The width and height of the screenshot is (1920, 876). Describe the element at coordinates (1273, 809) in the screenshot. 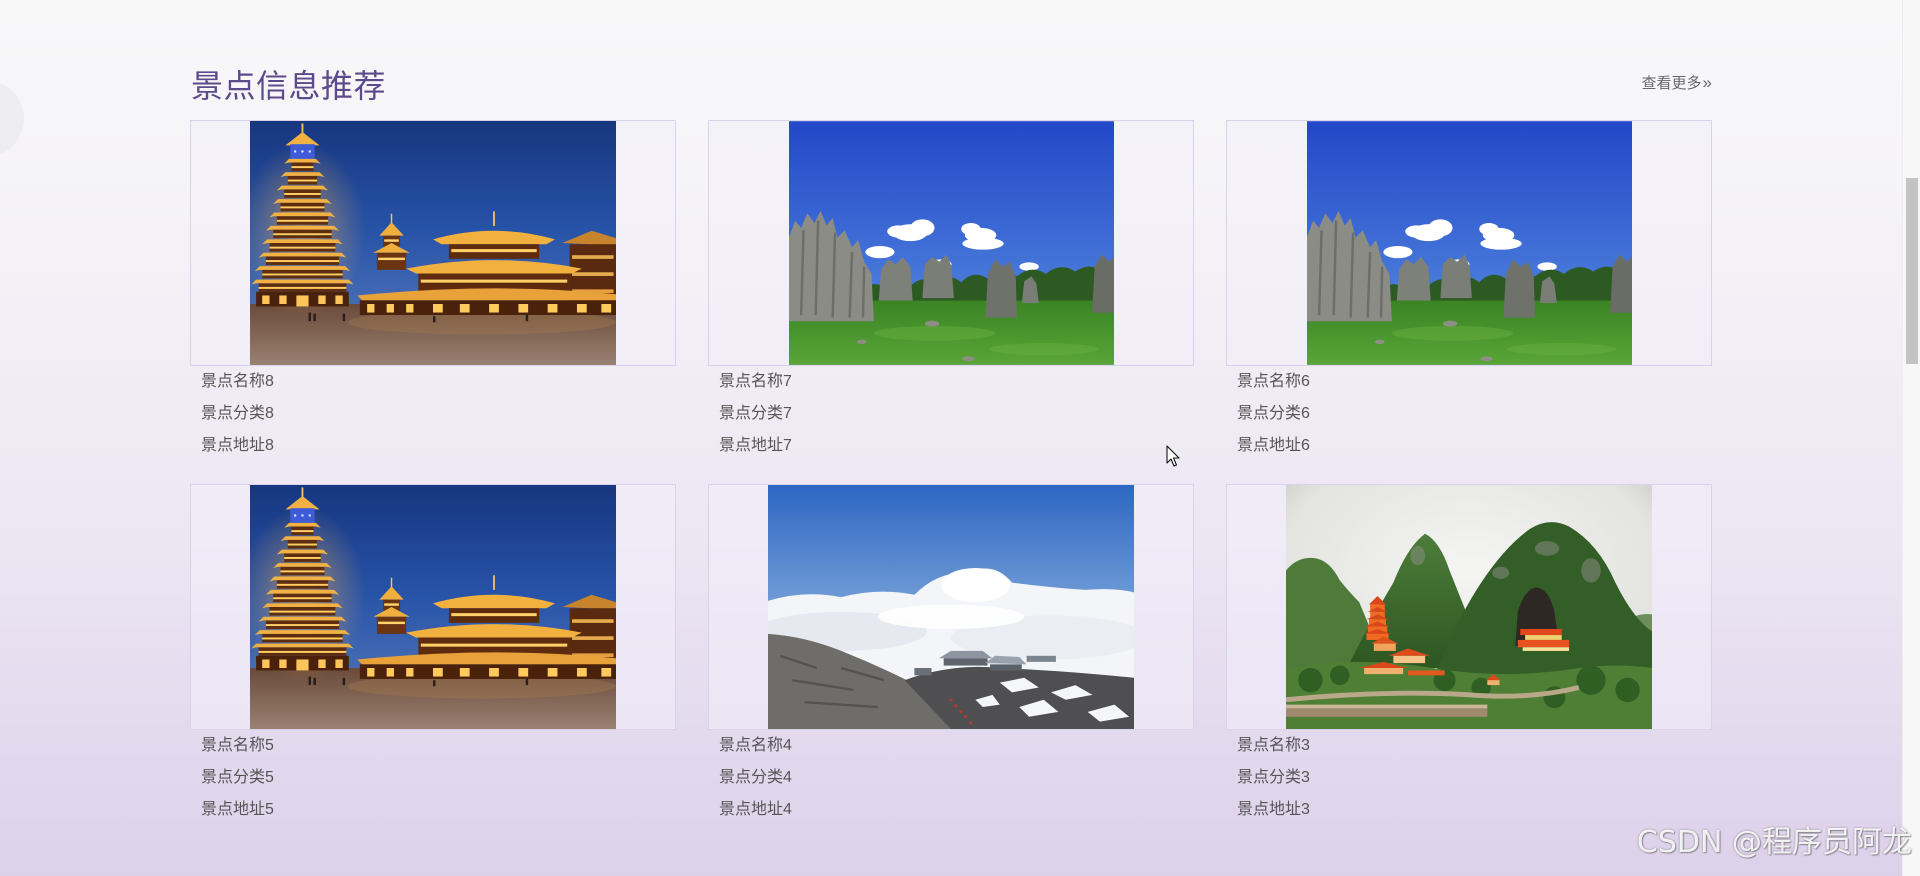

I see `spot-address: 景点地址3` at that location.